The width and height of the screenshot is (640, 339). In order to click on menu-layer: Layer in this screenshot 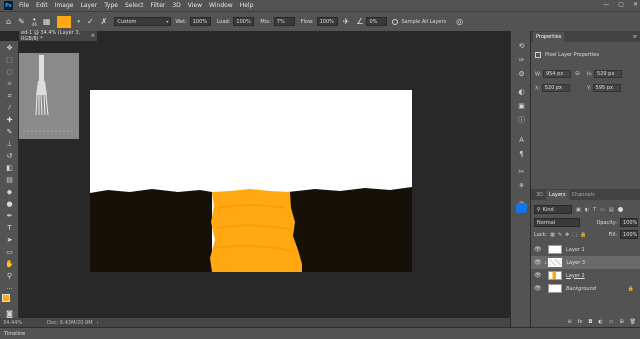, I will do `click(88, 5)`.